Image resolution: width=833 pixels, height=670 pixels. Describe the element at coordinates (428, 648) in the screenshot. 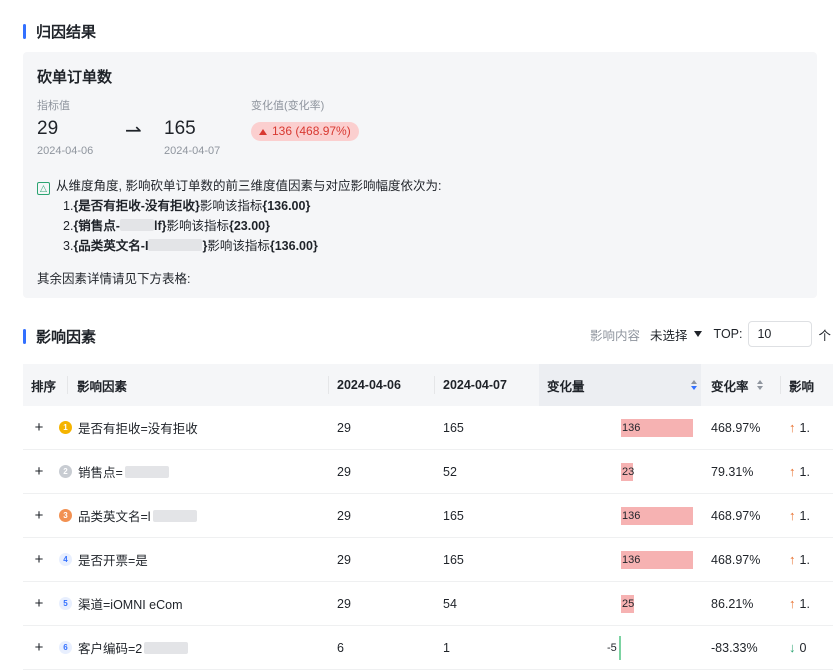

I see `table-row: + 6 客户编码=2 6 1 -5 -83.33% ↓ 0` at that location.